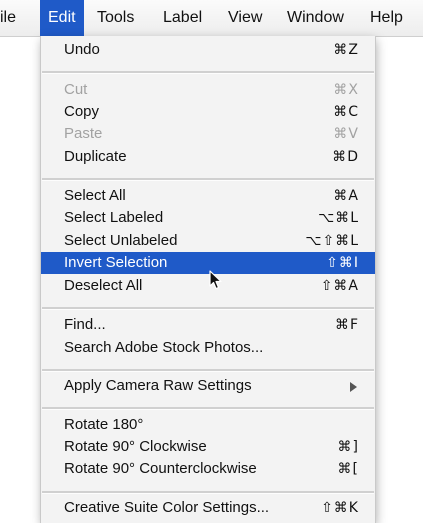 This screenshot has height=523, width=423. What do you see at coordinates (76, 89) in the screenshot?
I see `menu-item-label: Cut` at bounding box center [76, 89].